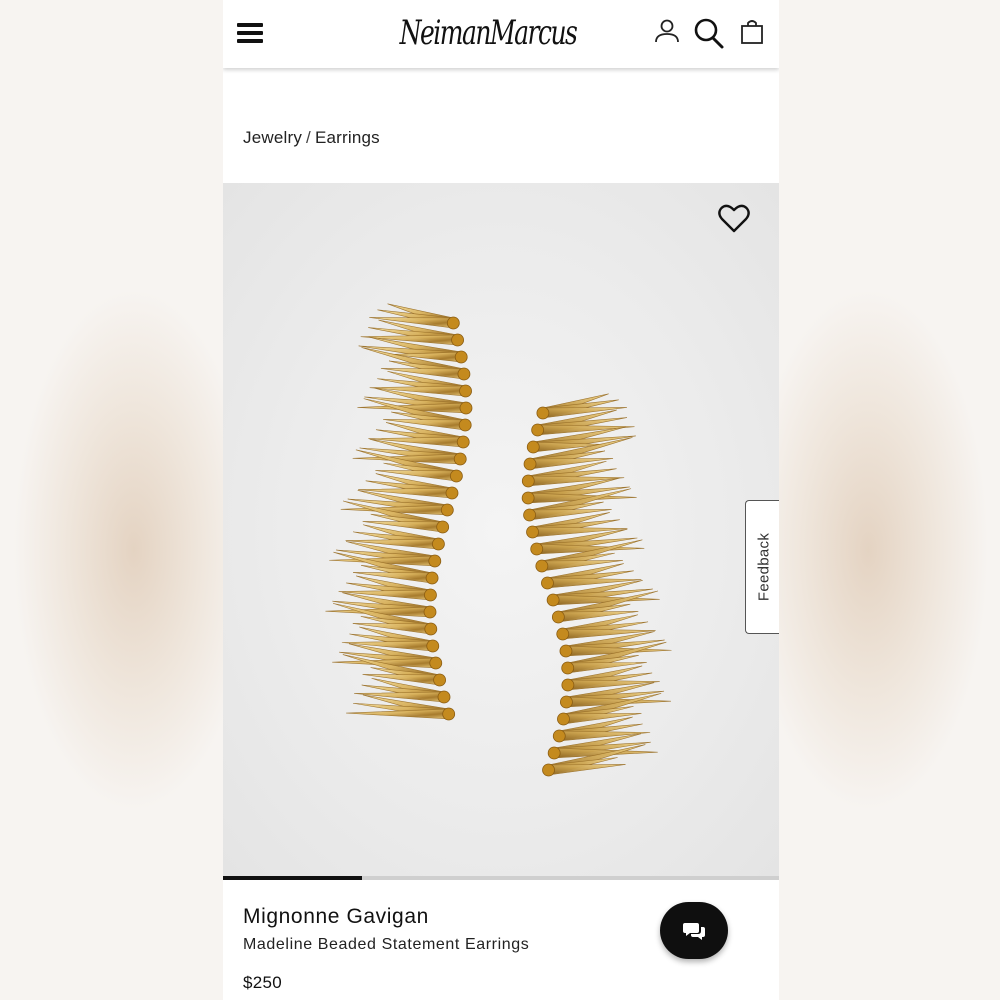 Image resolution: width=1000 pixels, height=1000 pixels. What do you see at coordinates (347, 137) in the screenshot?
I see `breadcrumb-earrings: Earrings` at bounding box center [347, 137].